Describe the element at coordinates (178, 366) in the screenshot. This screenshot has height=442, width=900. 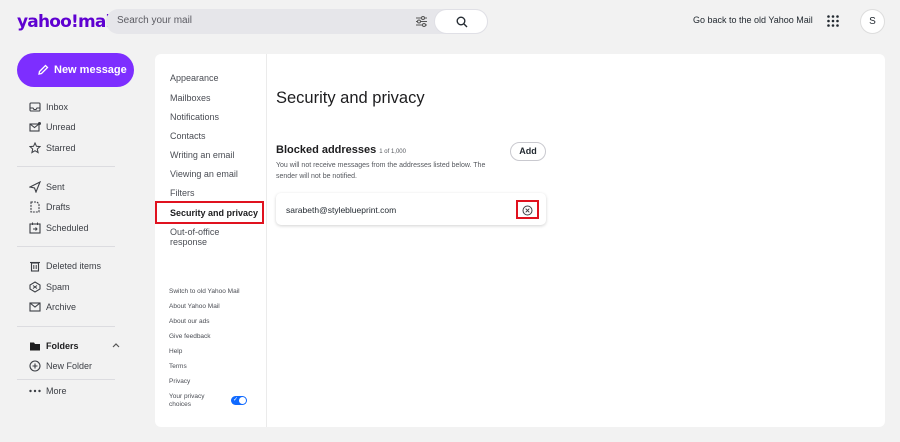
I see `footer-link-terms: Terms` at that location.